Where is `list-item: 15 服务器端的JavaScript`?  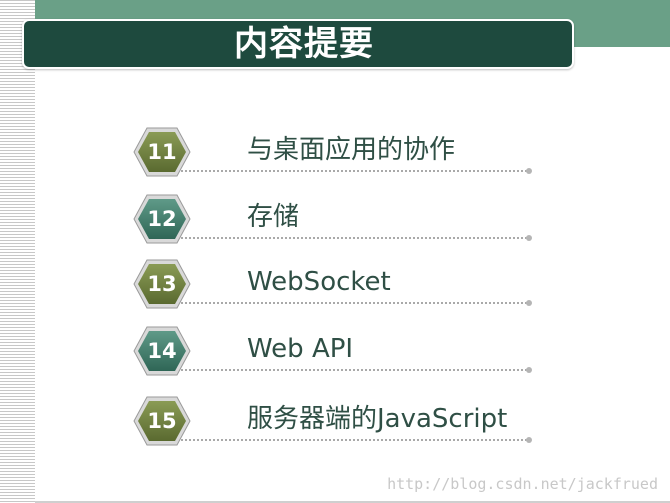 list-item: 15 服务器端的JavaScript is located at coordinates (333, 421).